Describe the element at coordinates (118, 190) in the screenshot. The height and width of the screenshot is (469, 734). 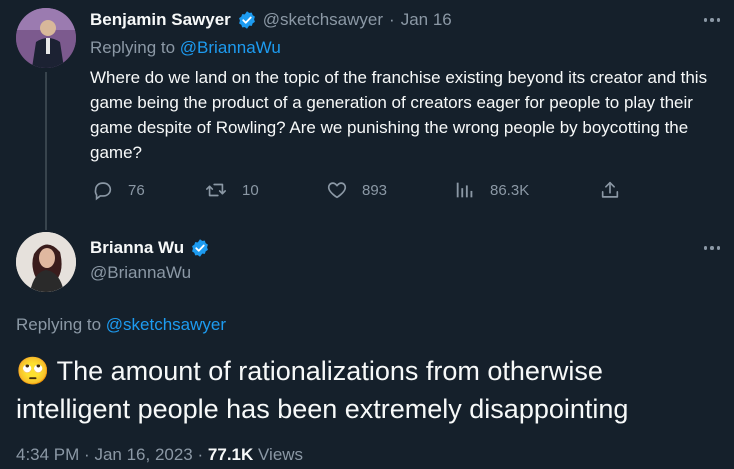
I see `reply-button: 76` at that location.